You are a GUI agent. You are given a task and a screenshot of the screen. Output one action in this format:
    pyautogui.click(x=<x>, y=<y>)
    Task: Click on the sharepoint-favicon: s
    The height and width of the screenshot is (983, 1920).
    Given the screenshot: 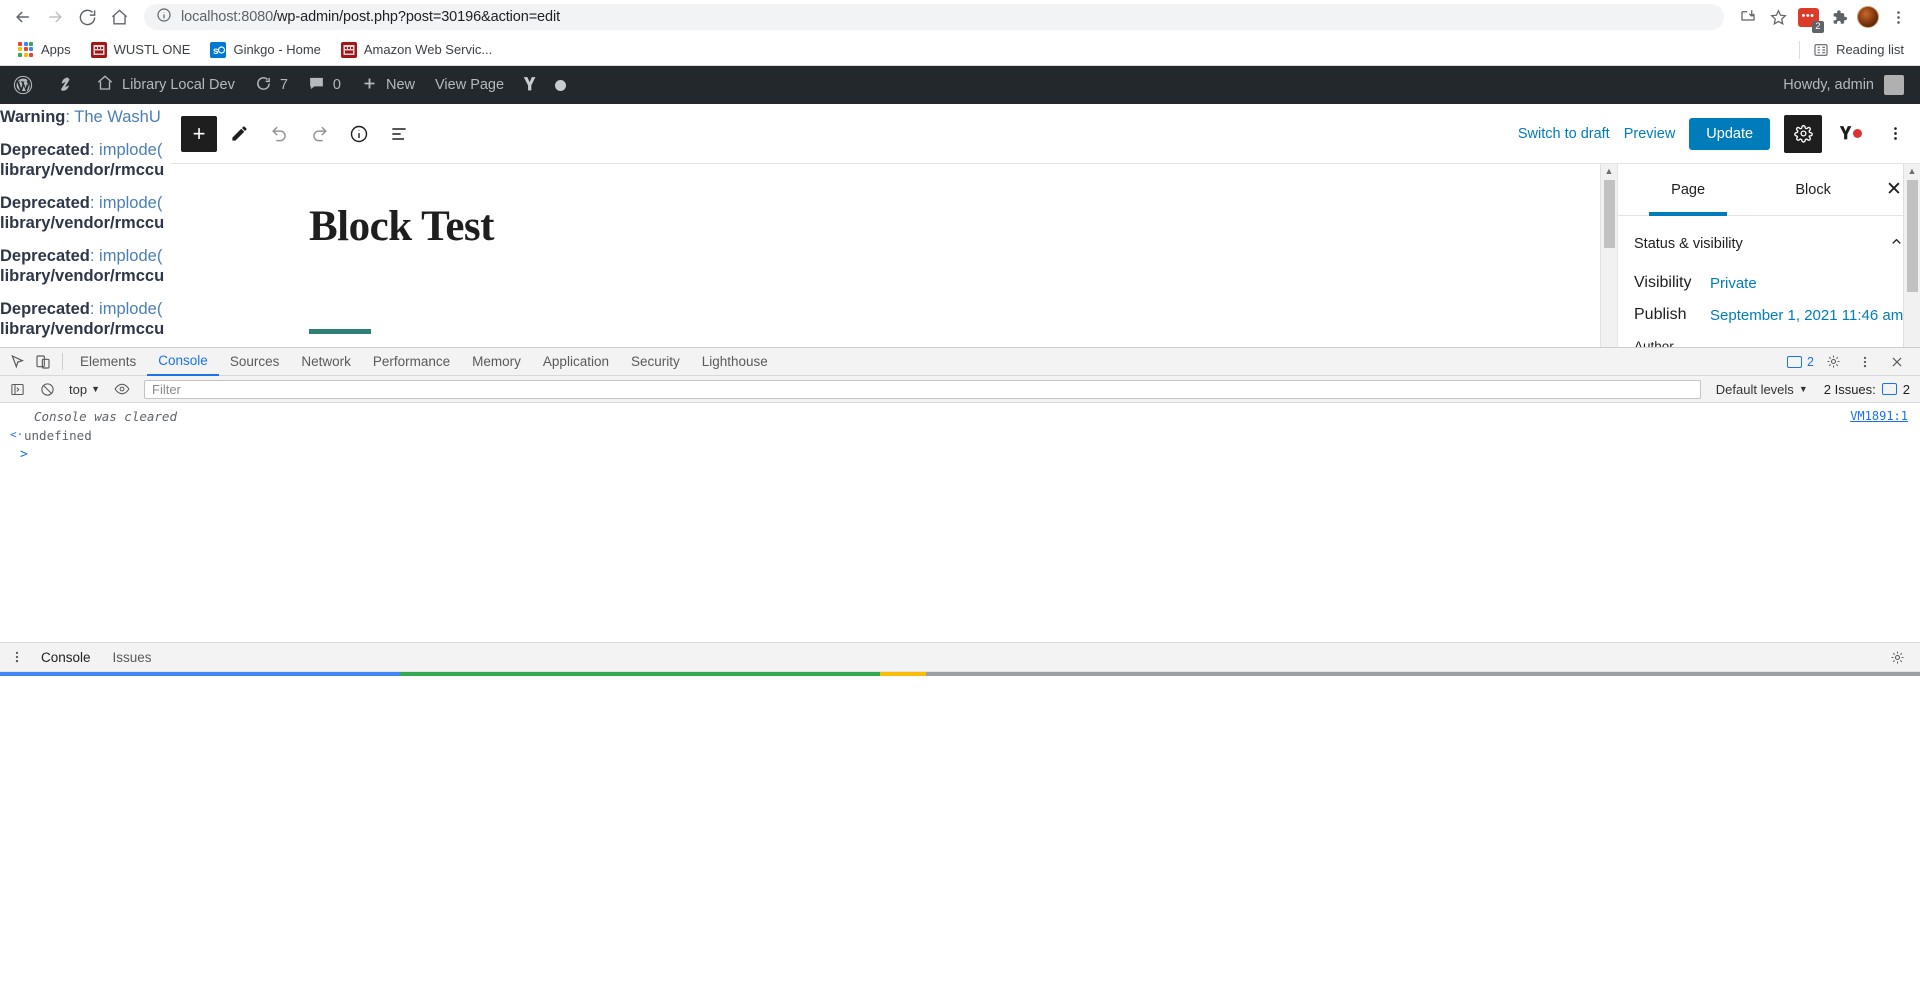 What is the action you would take?
    pyautogui.click(x=218, y=49)
    